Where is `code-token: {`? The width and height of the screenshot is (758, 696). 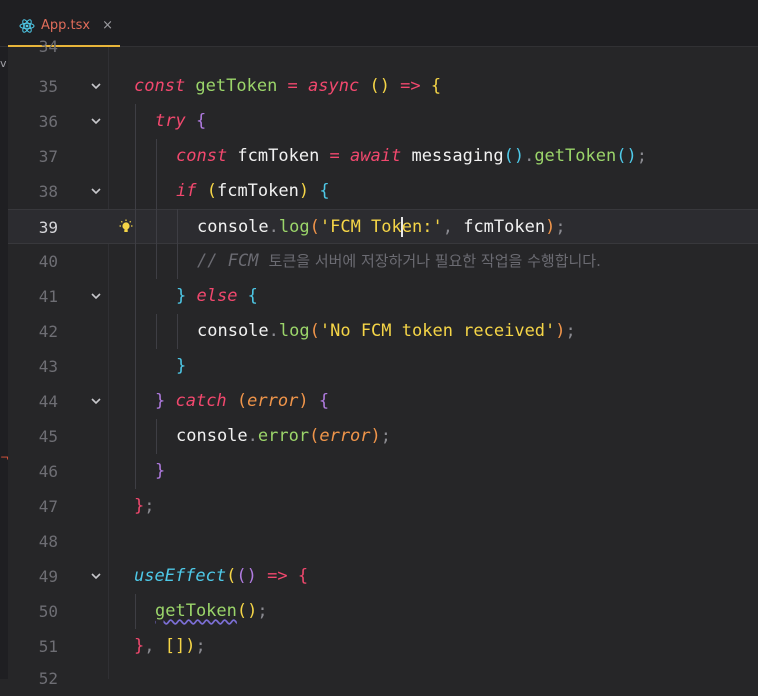
code-token: { is located at coordinates (252, 296).